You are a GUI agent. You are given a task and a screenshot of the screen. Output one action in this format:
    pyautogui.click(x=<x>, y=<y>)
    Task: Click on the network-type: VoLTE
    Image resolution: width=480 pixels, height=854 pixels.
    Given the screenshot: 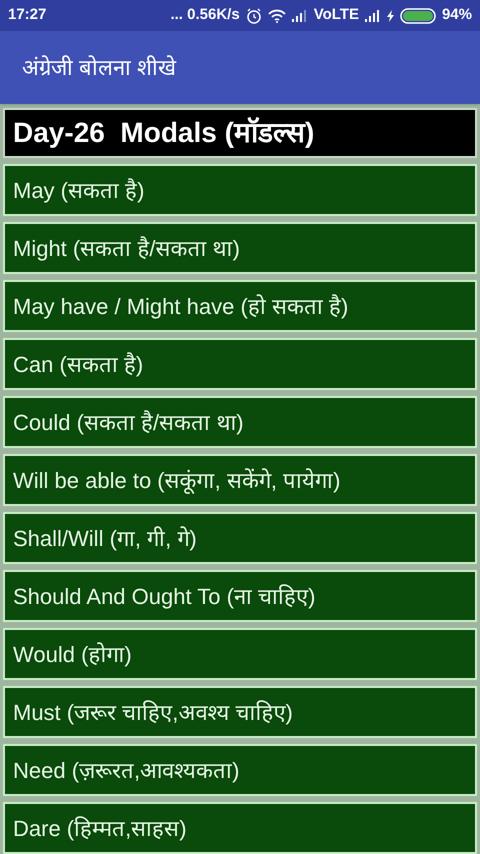 What is the action you would take?
    pyautogui.click(x=336, y=15)
    